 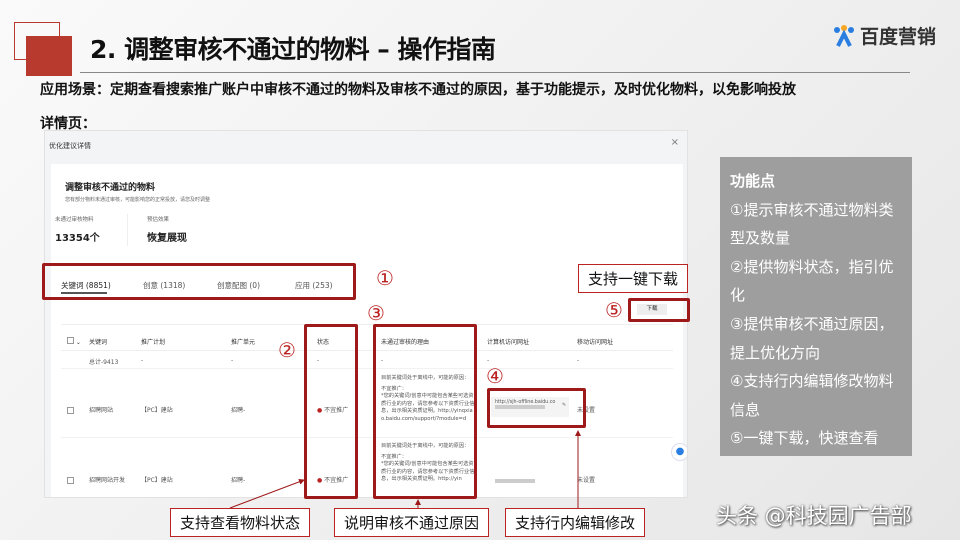 I want to click on status-callout: 支持查看物料状态, so click(x=240, y=522).